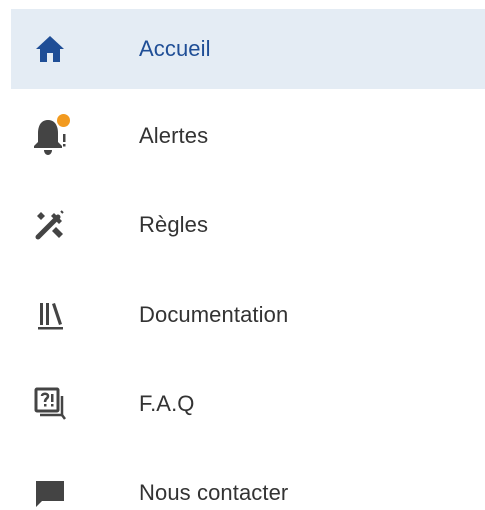 The height and width of the screenshot is (510, 485). Describe the element at coordinates (50, 315) in the screenshot. I see `library-icon` at that location.